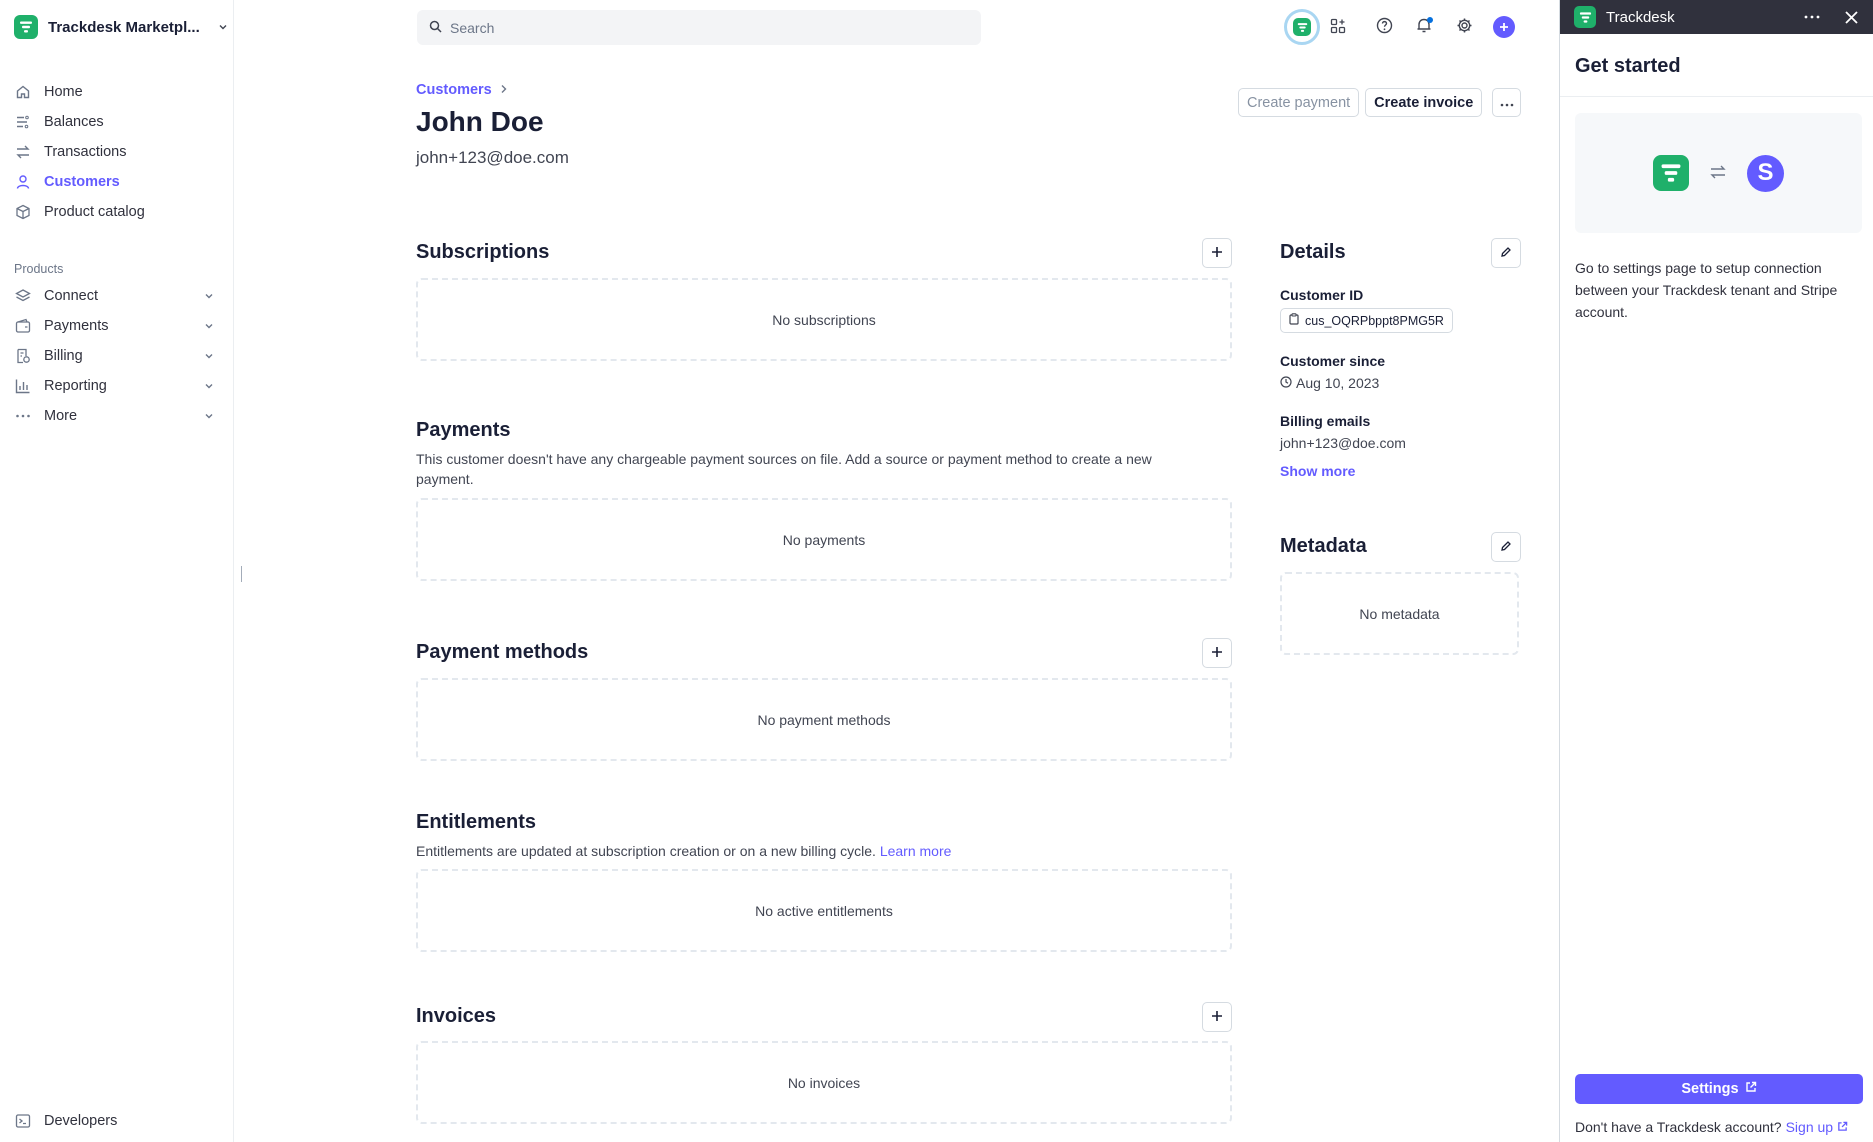 This screenshot has width=1873, height=1142. Describe the element at coordinates (1812, 17) in the screenshot. I see `panel-more-button` at that location.